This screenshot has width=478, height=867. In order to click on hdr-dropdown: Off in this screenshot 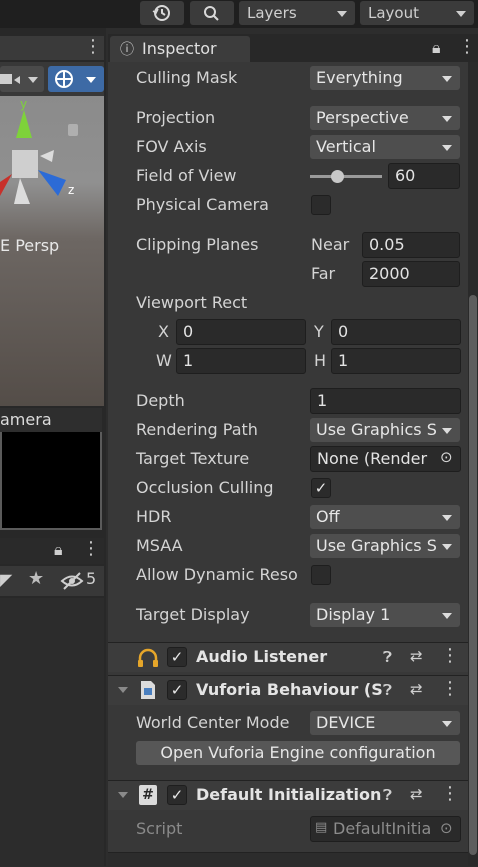, I will do `click(385, 517)`.